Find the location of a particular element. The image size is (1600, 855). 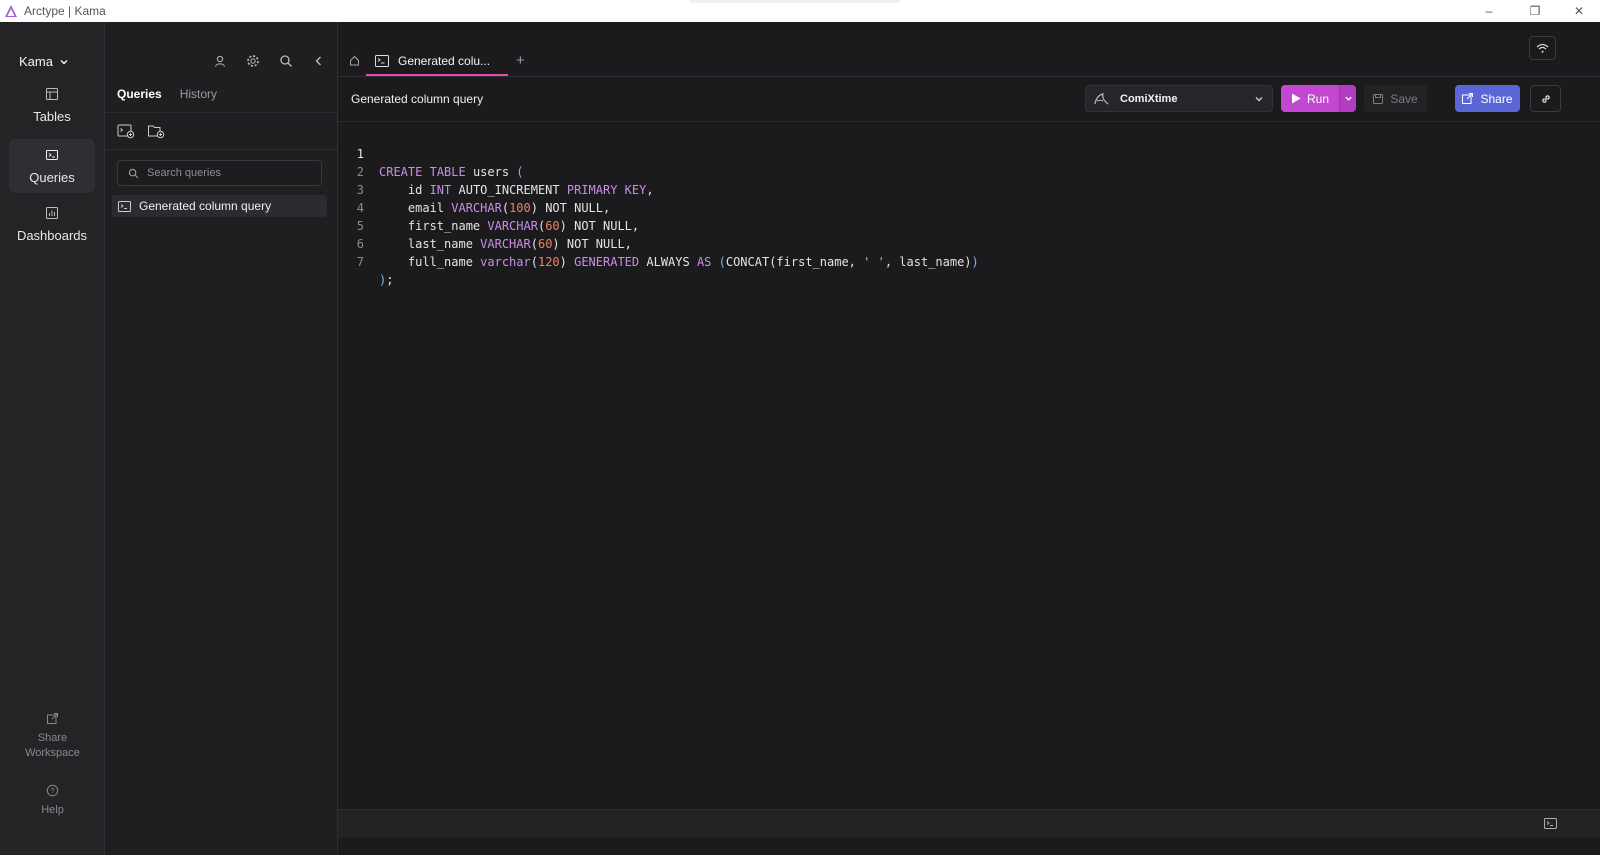

query-list-item: Generated column query is located at coordinates (219, 206).